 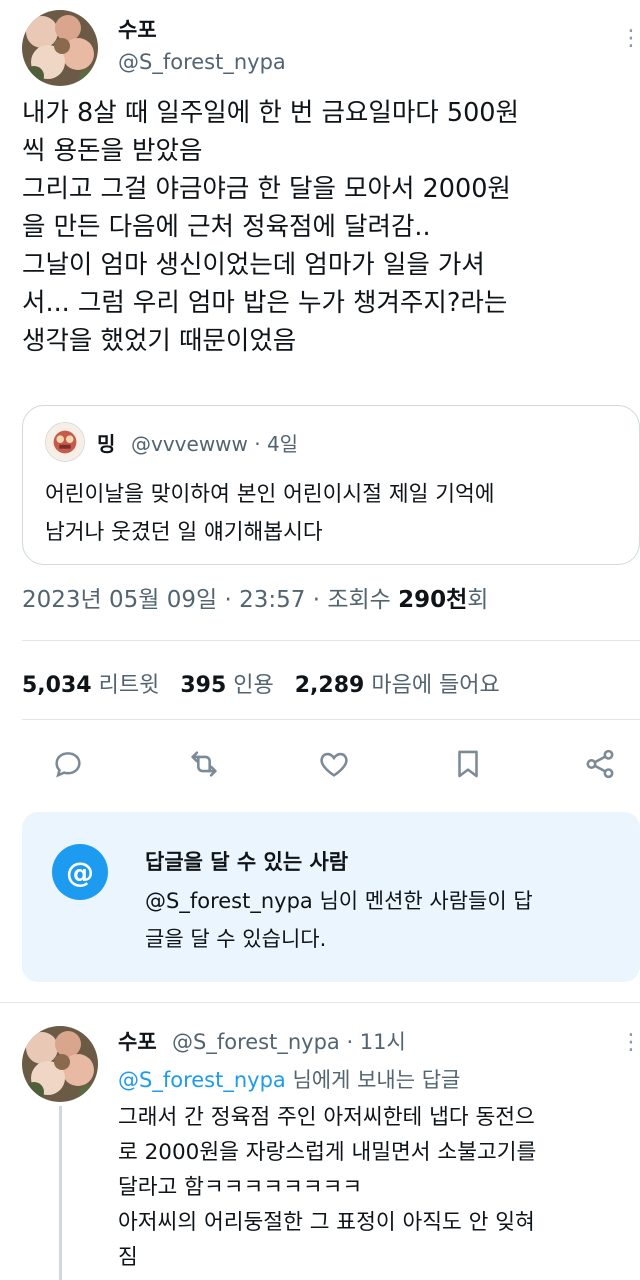 I want to click on tweet-meta: 2023년 05월 09일 · 23:57 · 조회수 290천회, so click(x=255, y=597).